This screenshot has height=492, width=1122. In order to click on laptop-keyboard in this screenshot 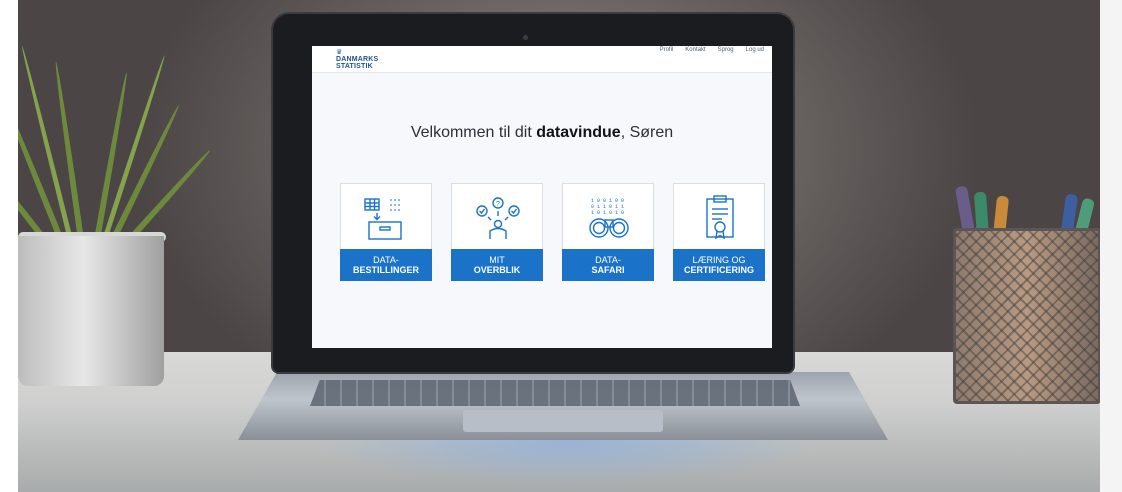, I will do `click(555, 393)`.